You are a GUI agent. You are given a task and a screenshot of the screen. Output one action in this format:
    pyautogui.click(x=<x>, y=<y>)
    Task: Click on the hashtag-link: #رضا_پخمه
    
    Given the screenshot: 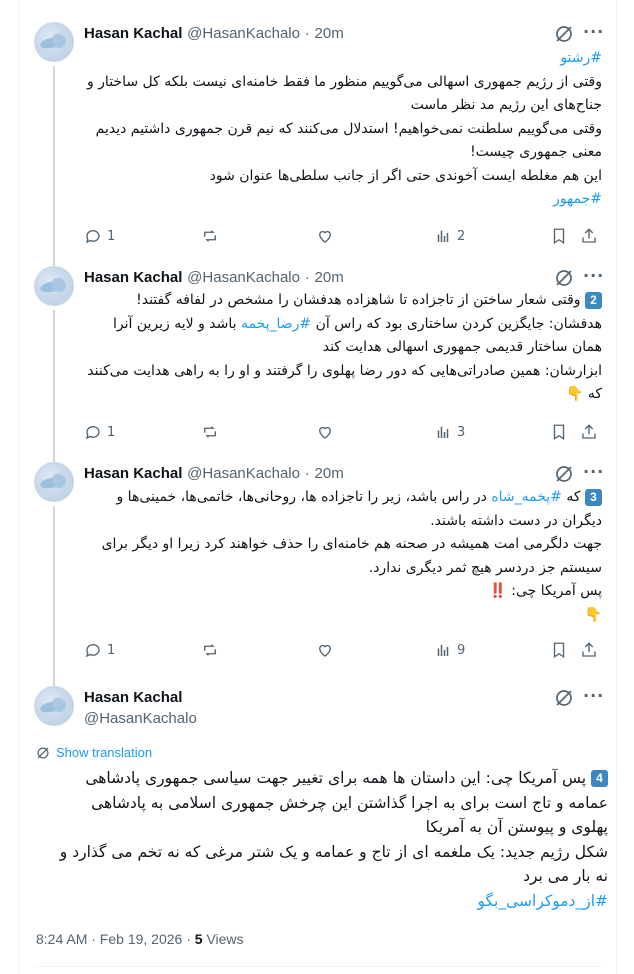 What is the action you would take?
    pyautogui.click(x=276, y=324)
    